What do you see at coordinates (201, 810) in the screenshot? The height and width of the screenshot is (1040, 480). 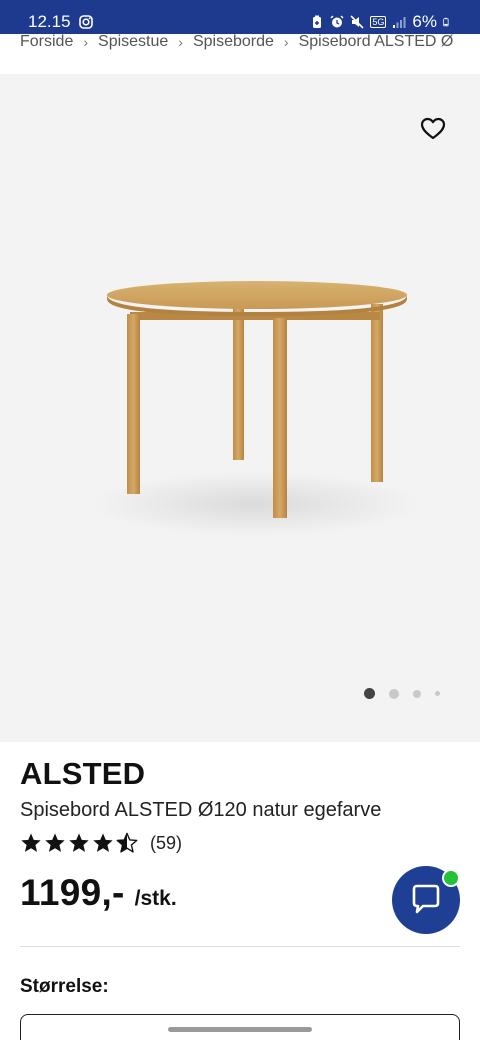 I see `product-title: Spisebord ALSTED Ø120 natur egefarve` at bounding box center [201, 810].